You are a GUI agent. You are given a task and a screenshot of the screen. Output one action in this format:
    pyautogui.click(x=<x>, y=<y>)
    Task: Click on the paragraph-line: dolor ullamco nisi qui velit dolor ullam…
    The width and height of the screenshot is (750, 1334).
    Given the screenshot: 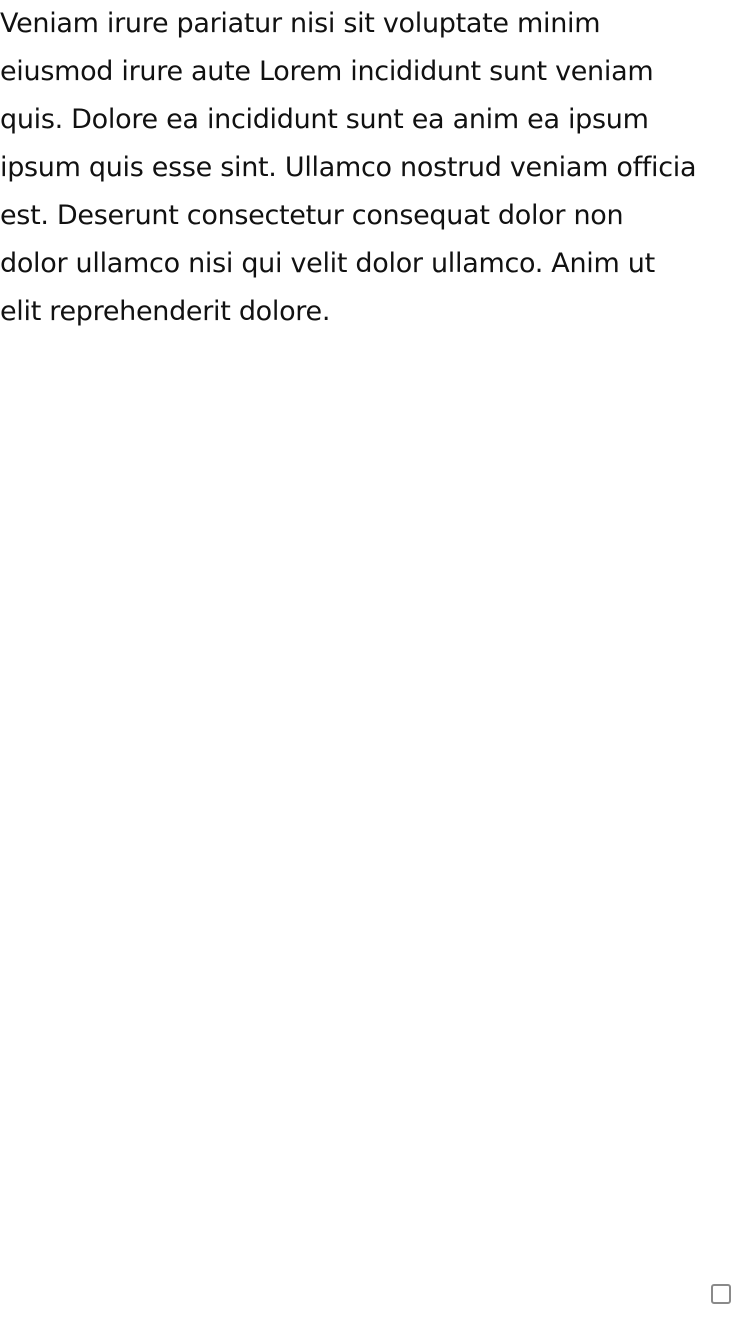 What is the action you would take?
    pyautogui.click(x=327, y=263)
    